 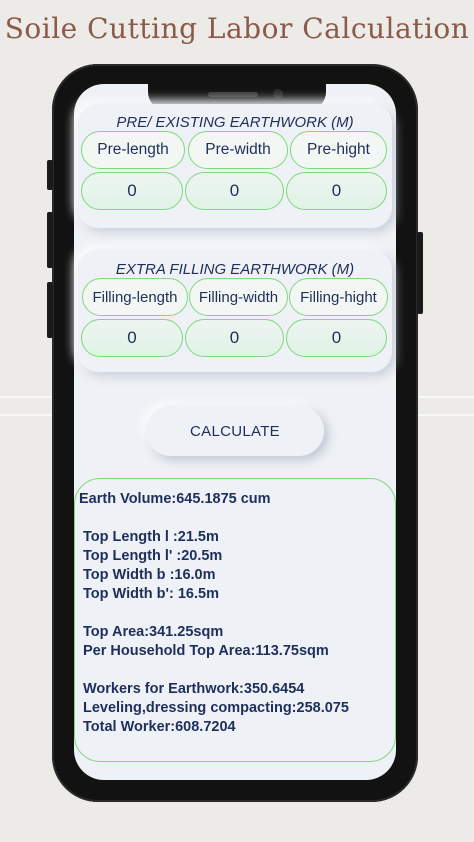 I want to click on pre-hight-label: Pre-hight, so click(x=338, y=150).